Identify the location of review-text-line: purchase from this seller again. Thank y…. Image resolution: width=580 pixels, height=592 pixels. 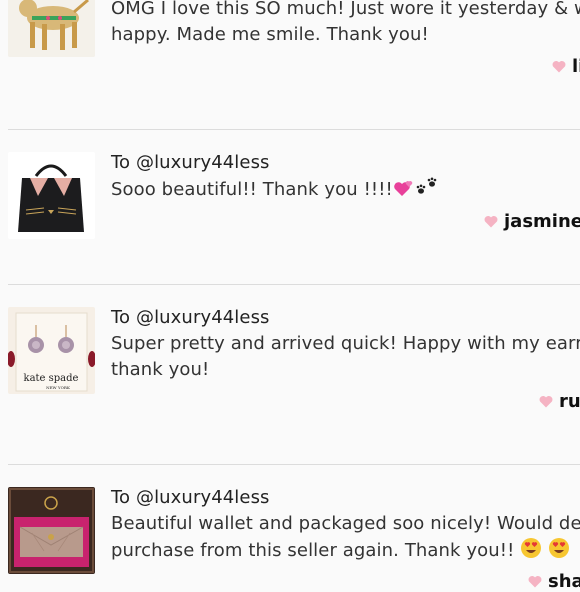
(316, 550).